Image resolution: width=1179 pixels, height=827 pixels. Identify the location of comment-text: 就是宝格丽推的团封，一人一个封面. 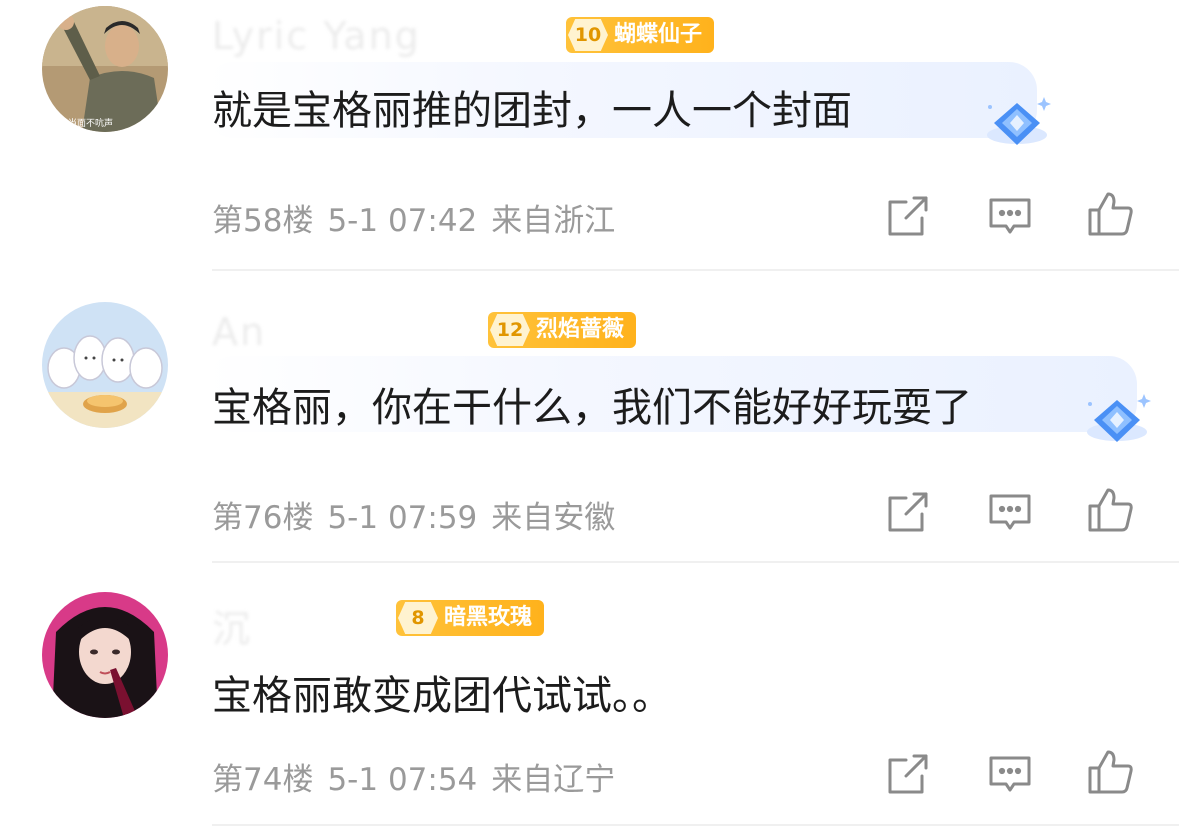
(532, 107).